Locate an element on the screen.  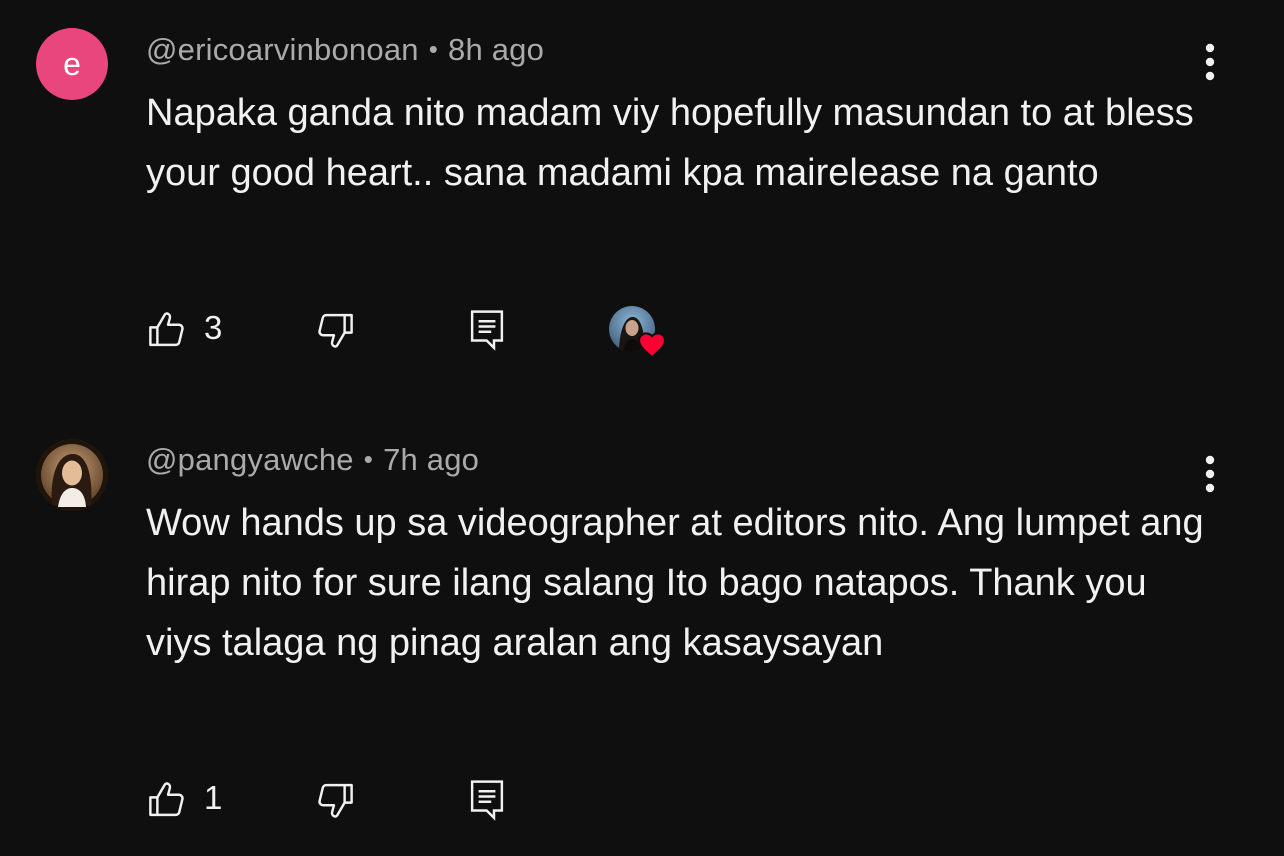
like-count: 3 is located at coordinates (213, 327).